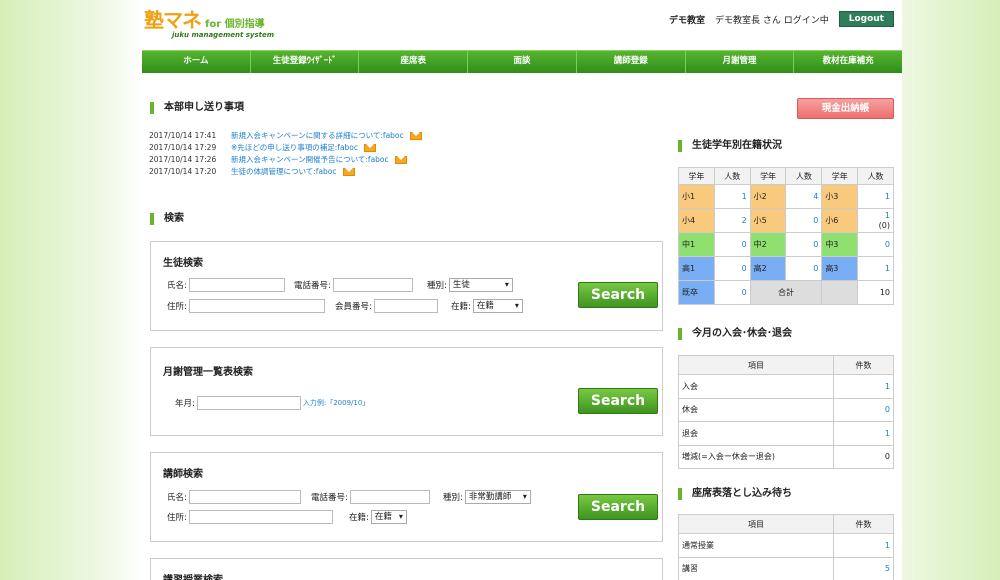  Describe the element at coordinates (756, 545) in the screenshot. I see `row-label: 通常授業` at that location.